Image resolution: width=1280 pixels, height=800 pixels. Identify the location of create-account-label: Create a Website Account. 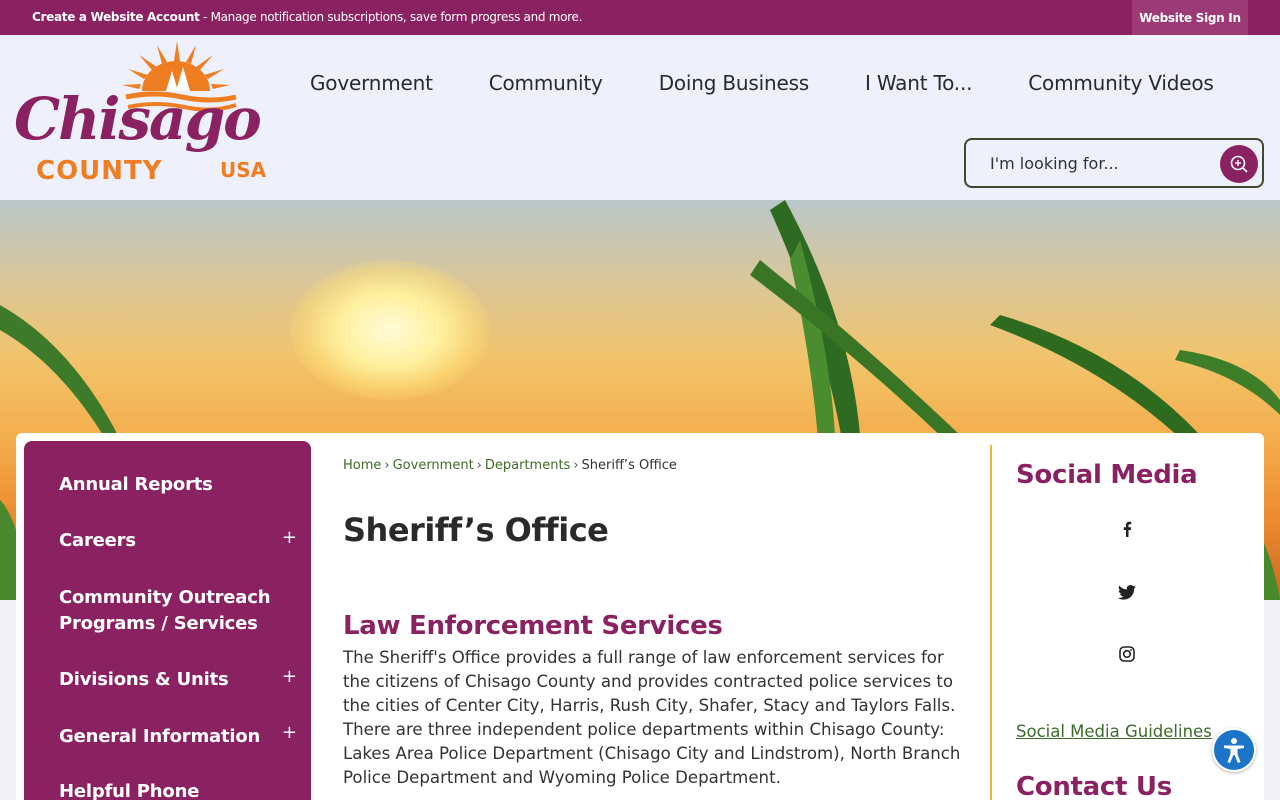
(116, 17).